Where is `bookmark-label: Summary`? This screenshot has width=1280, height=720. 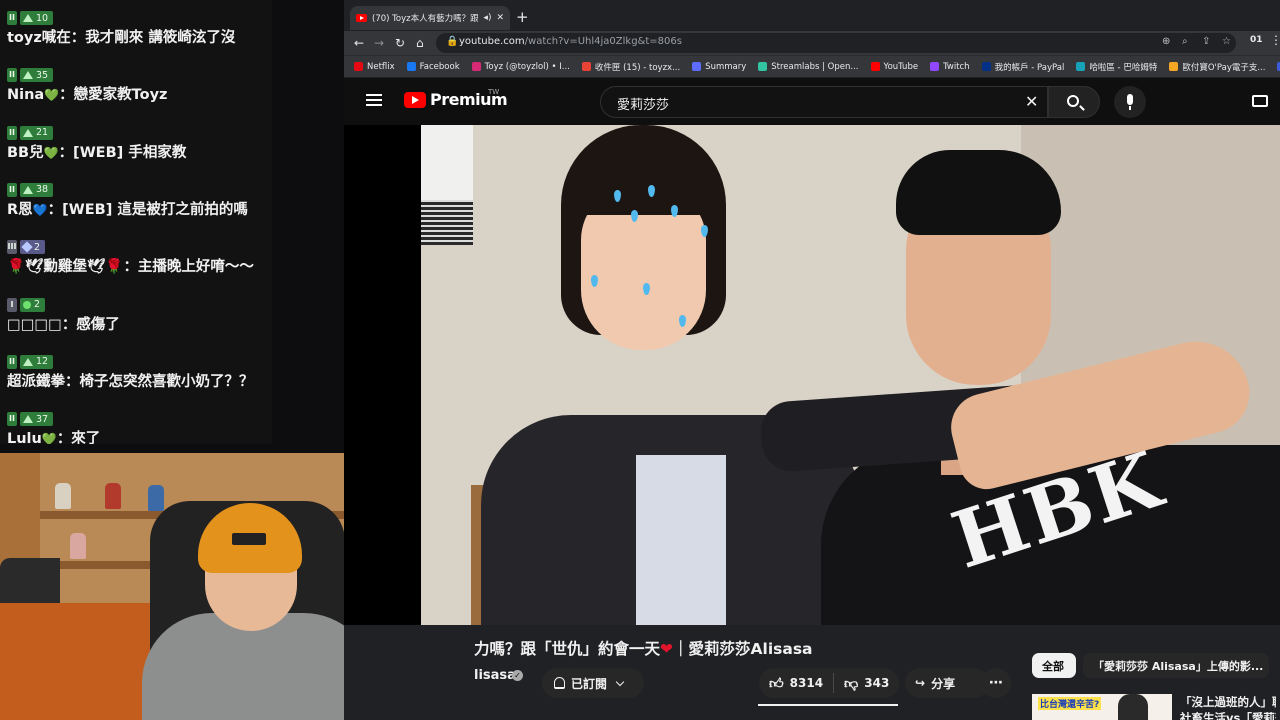
bookmark-label: Summary is located at coordinates (726, 66).